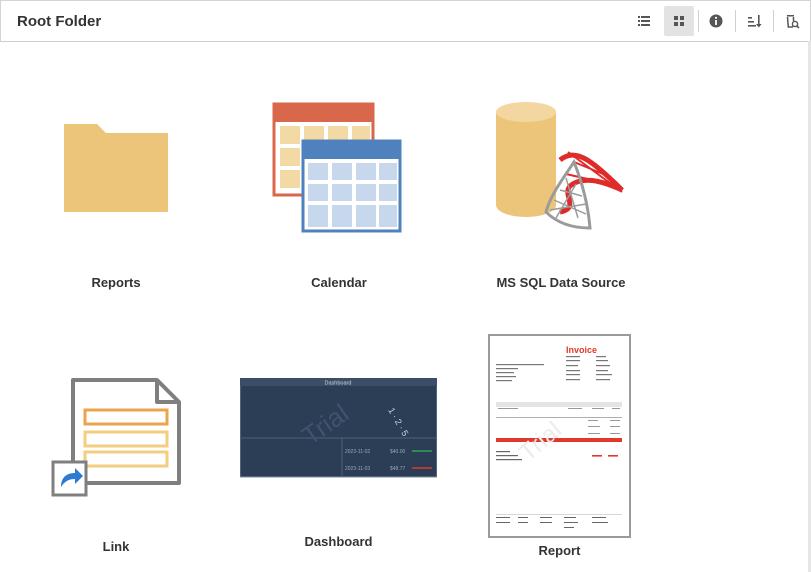  I want to click on recycle-bin-icon, so click(793, 22).